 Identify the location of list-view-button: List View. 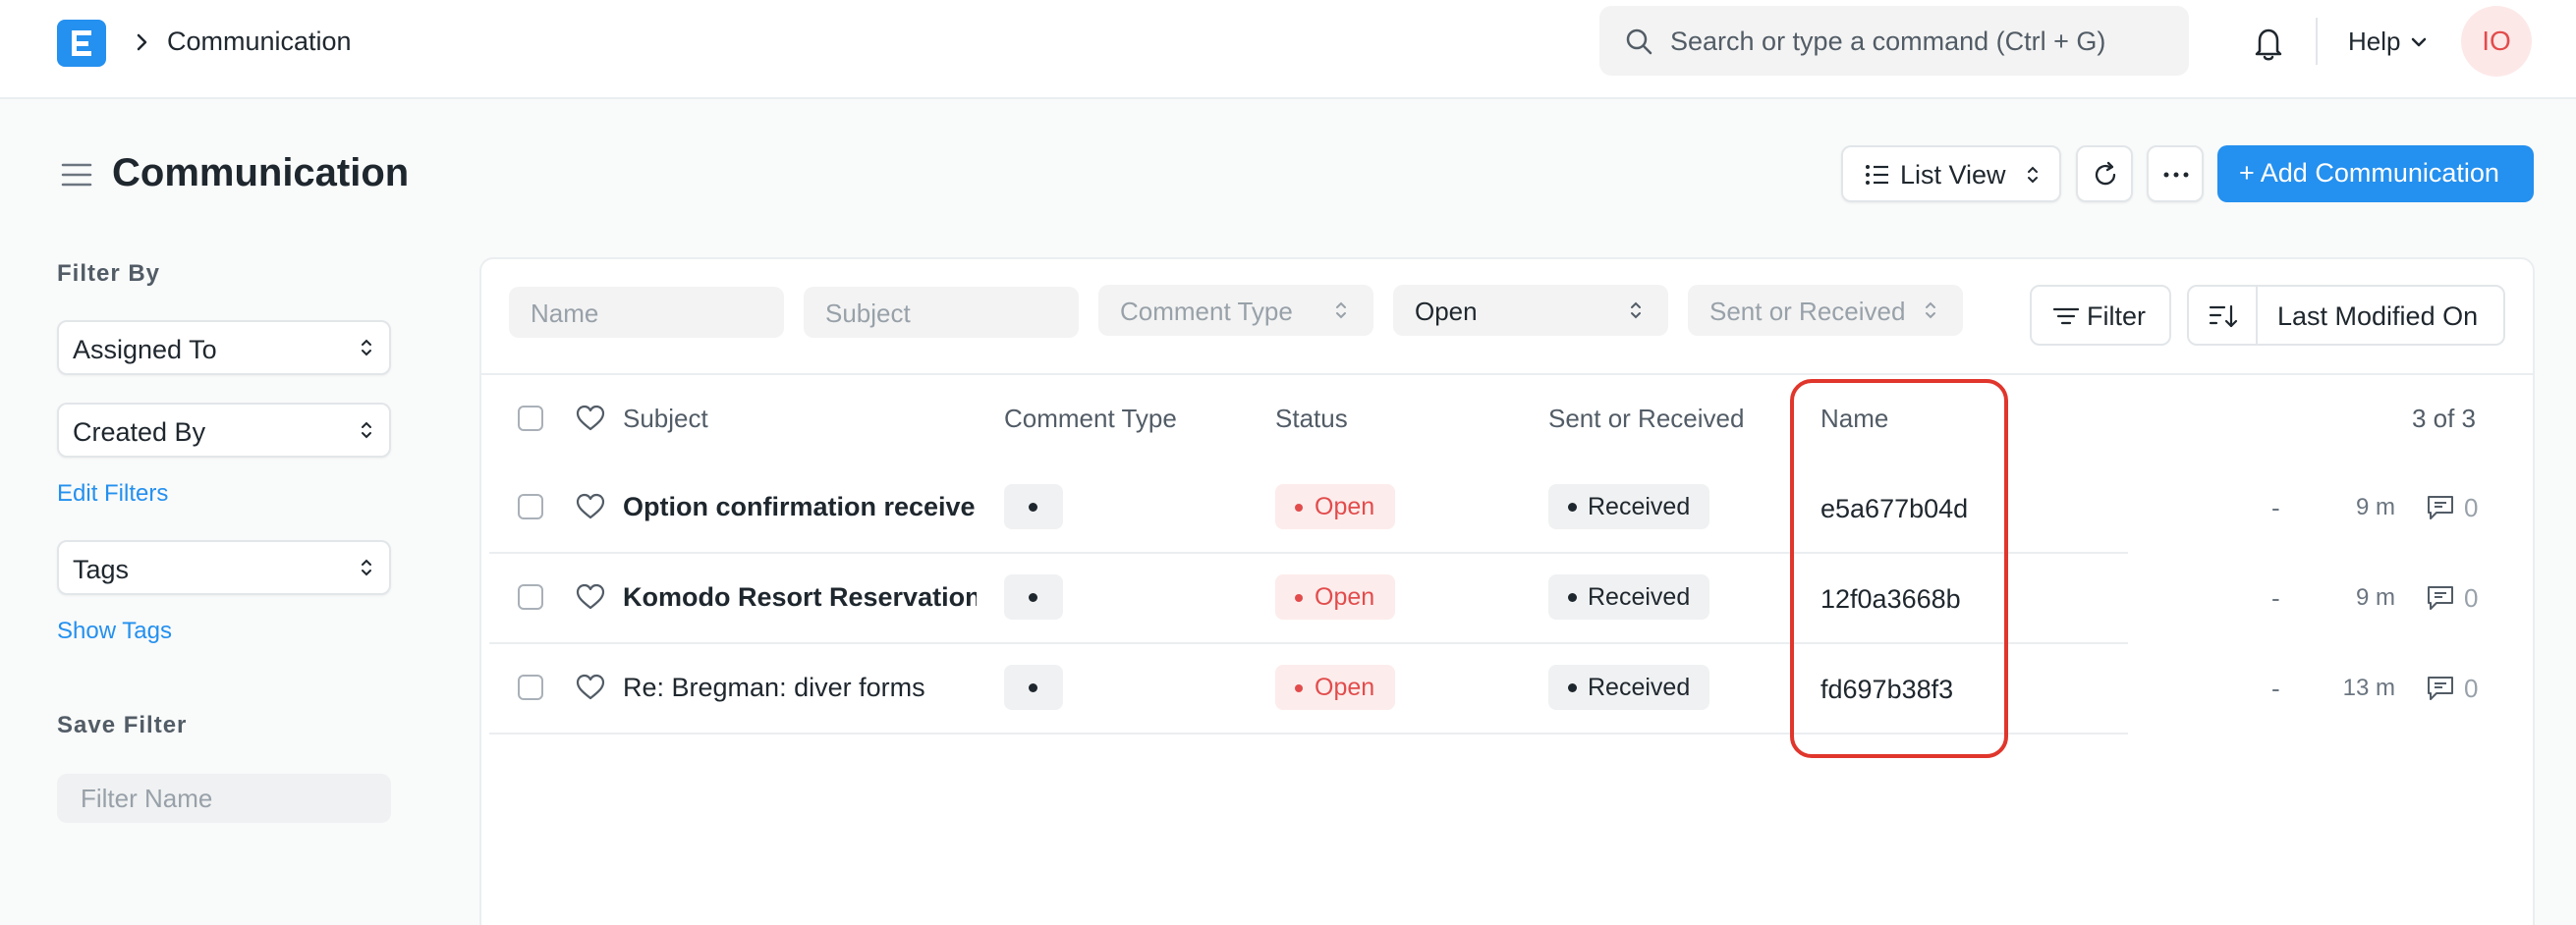
(1951, 174).